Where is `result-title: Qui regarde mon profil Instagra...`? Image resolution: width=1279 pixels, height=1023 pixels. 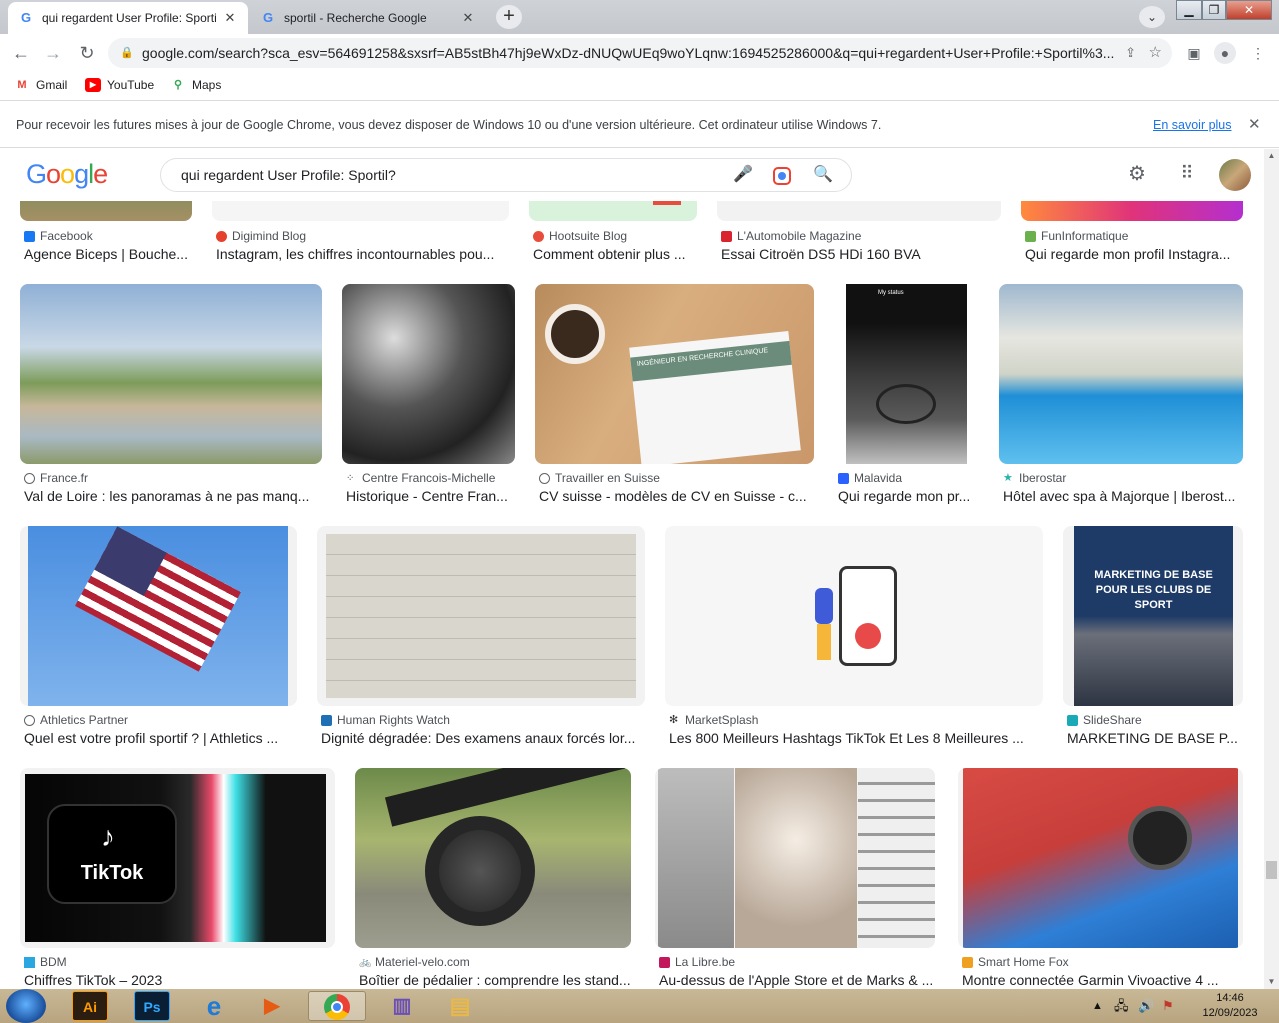 result-title: Qui regarde mon profil Instagra... is located at coordinates (1134, 254).